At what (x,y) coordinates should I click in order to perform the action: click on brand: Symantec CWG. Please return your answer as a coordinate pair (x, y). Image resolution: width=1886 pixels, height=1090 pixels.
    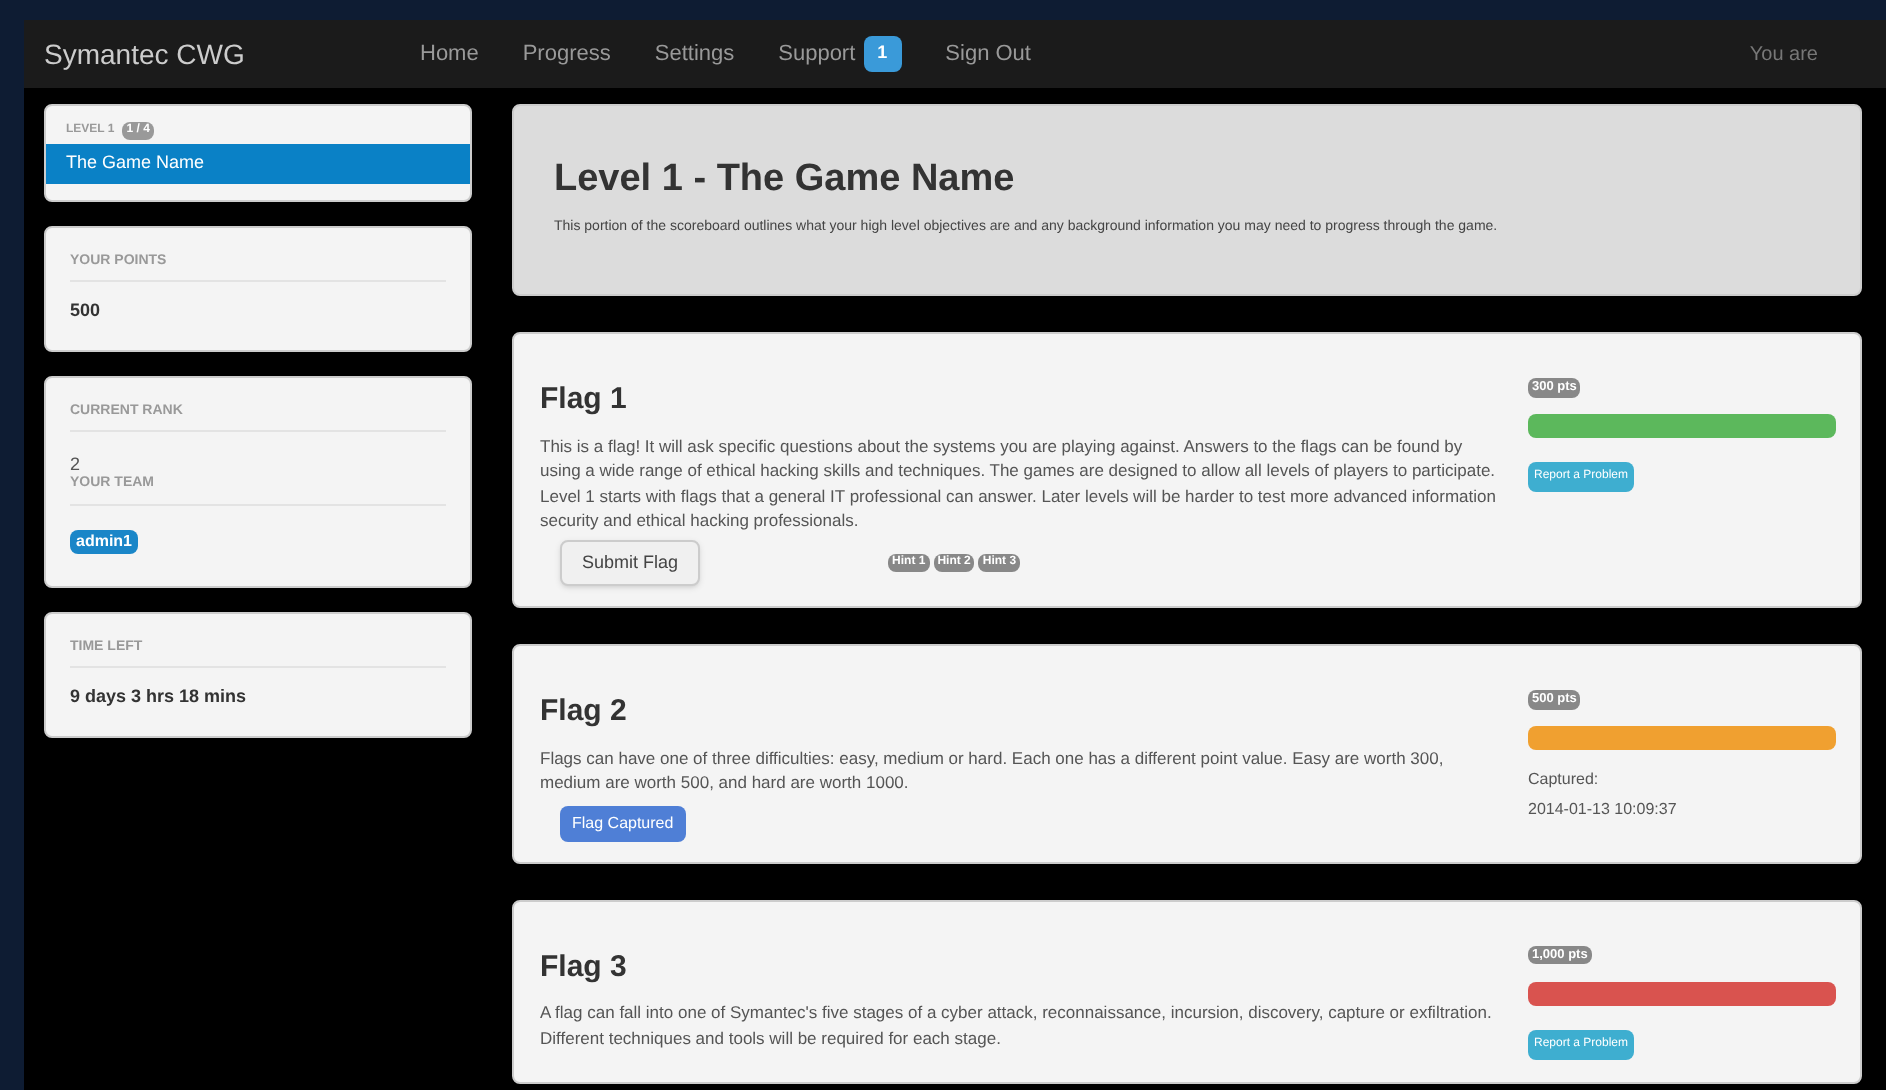
    Looking at the image, I should click on (232, 54).